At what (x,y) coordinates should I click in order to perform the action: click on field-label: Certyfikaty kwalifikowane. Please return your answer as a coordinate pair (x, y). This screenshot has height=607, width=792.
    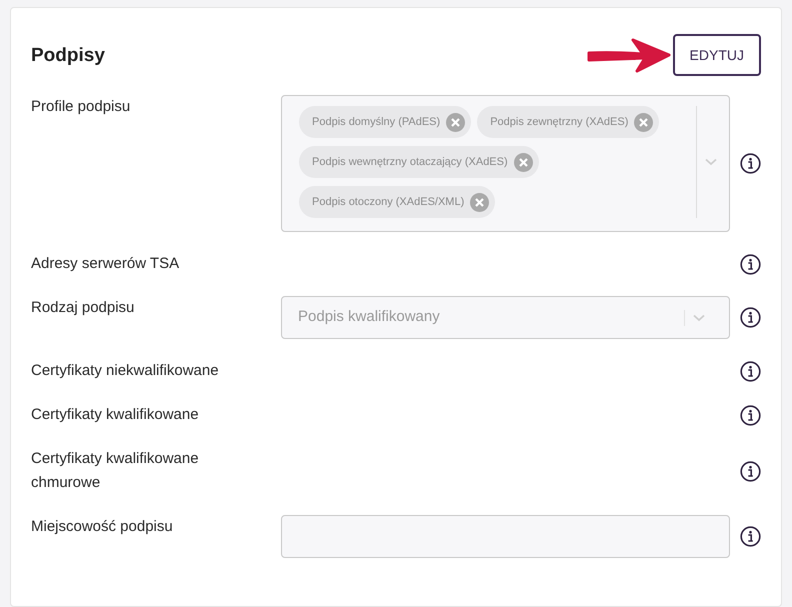
    Looking at the image, I should click on (115, 415).